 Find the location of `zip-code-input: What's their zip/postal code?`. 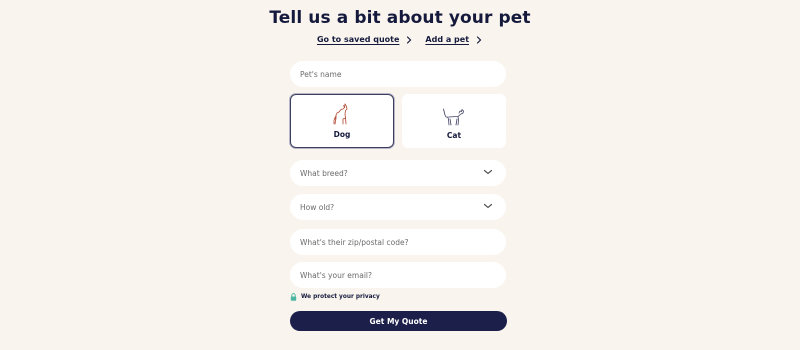

zip-code-input: What's their zip/postal code? is located at coordinates (398, 242).